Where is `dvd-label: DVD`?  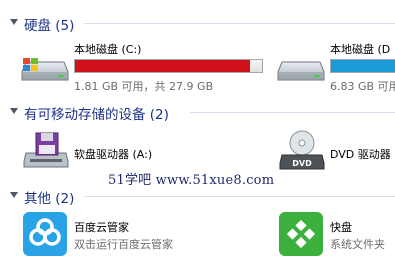 dvd-label: DVD is located at coordinates (302, 163).